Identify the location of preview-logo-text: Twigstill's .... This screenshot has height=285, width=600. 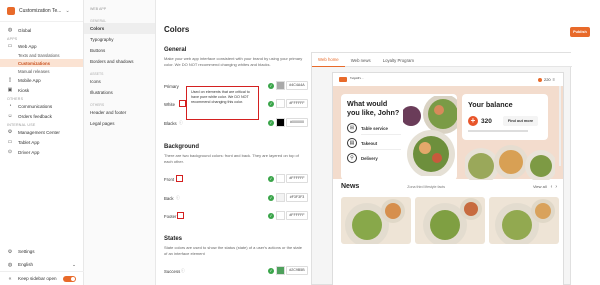
(357, 79).